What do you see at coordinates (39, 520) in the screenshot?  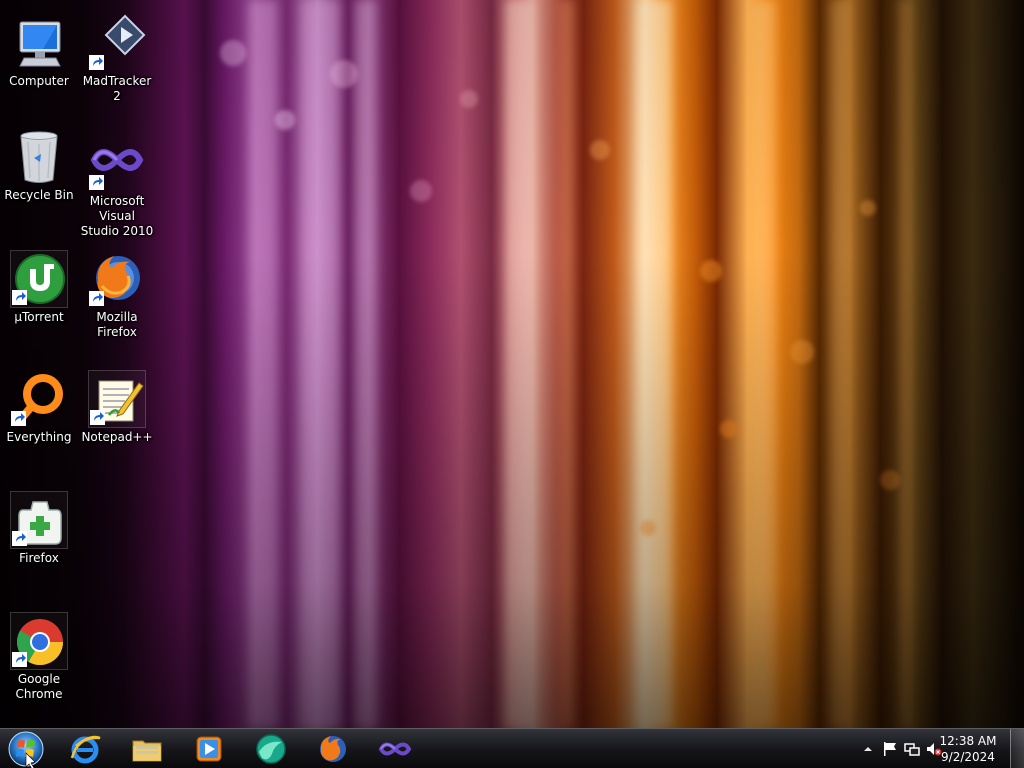 I see `firefox-portable-icon` at bounding box center [39, 520].